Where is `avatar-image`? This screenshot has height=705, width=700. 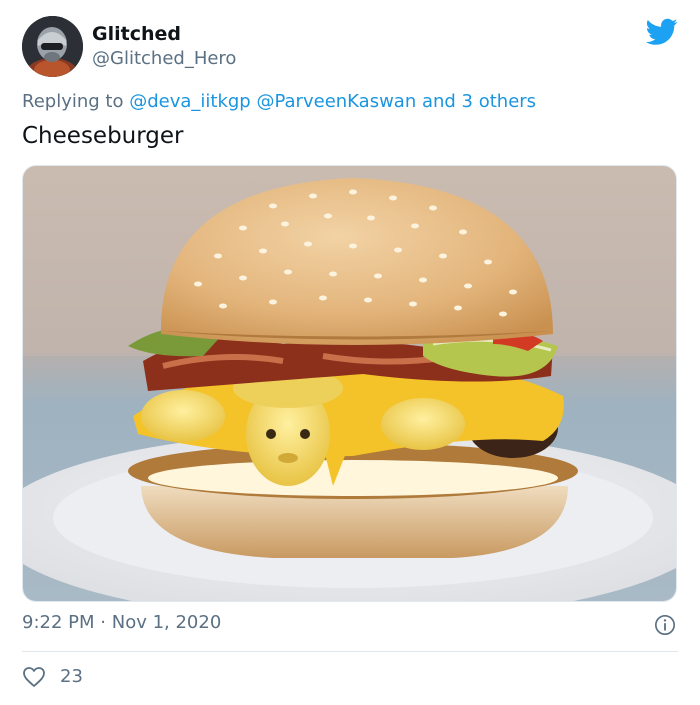
avatar-image is located at coordinates (52, 46).